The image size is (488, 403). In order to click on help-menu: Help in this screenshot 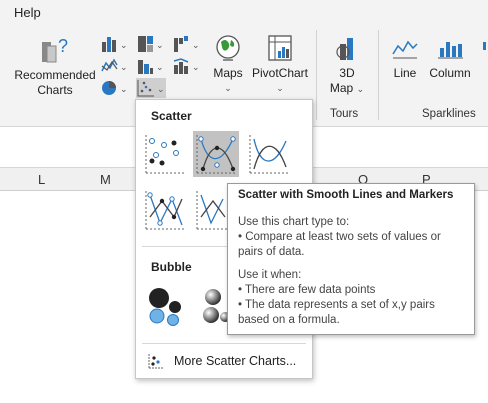, I will do `click(27, 12)`.